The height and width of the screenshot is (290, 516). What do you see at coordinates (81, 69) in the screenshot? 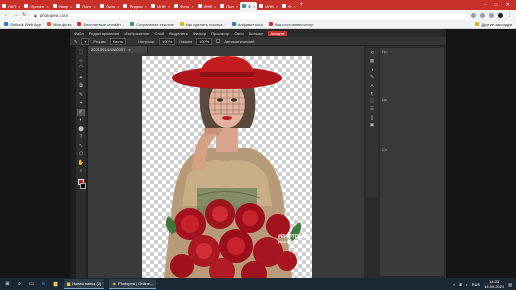
I see `lasso-tool-icon: ⌒` at bounding box center [81, 69].